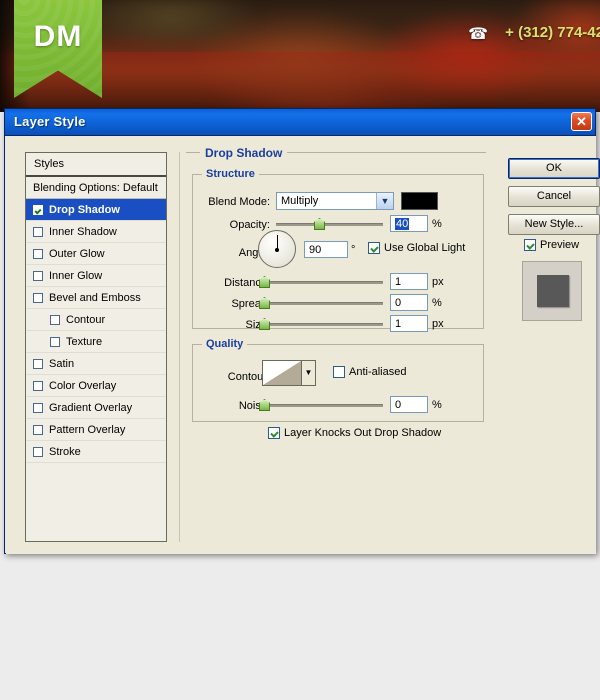  Describe the element at coordinates (554, 168) in the screenshot. I see `ok-button: OK` at that location.